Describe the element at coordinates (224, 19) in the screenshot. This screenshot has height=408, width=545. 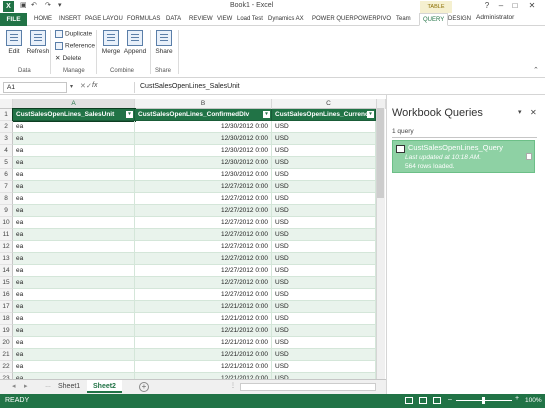
I see `tab-view: VIEW` at that location.